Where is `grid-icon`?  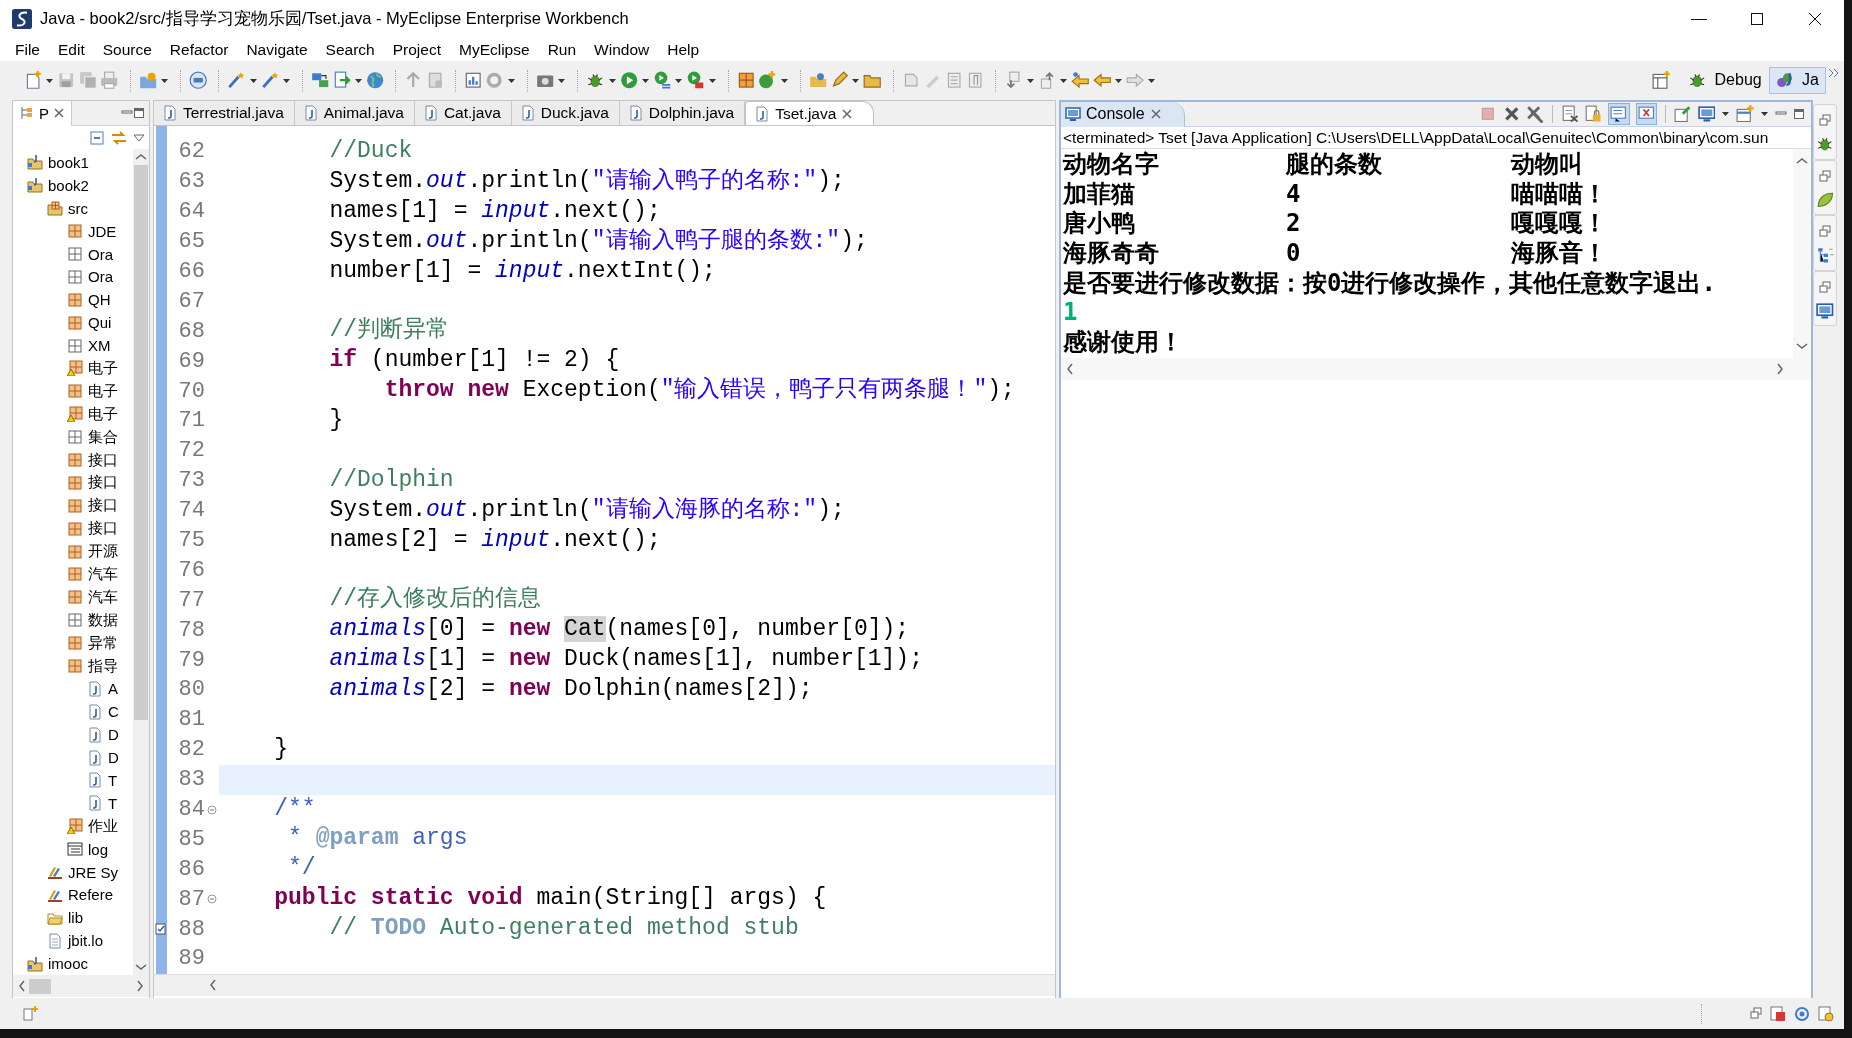
grid-icon is located at coordinates (746, 80).